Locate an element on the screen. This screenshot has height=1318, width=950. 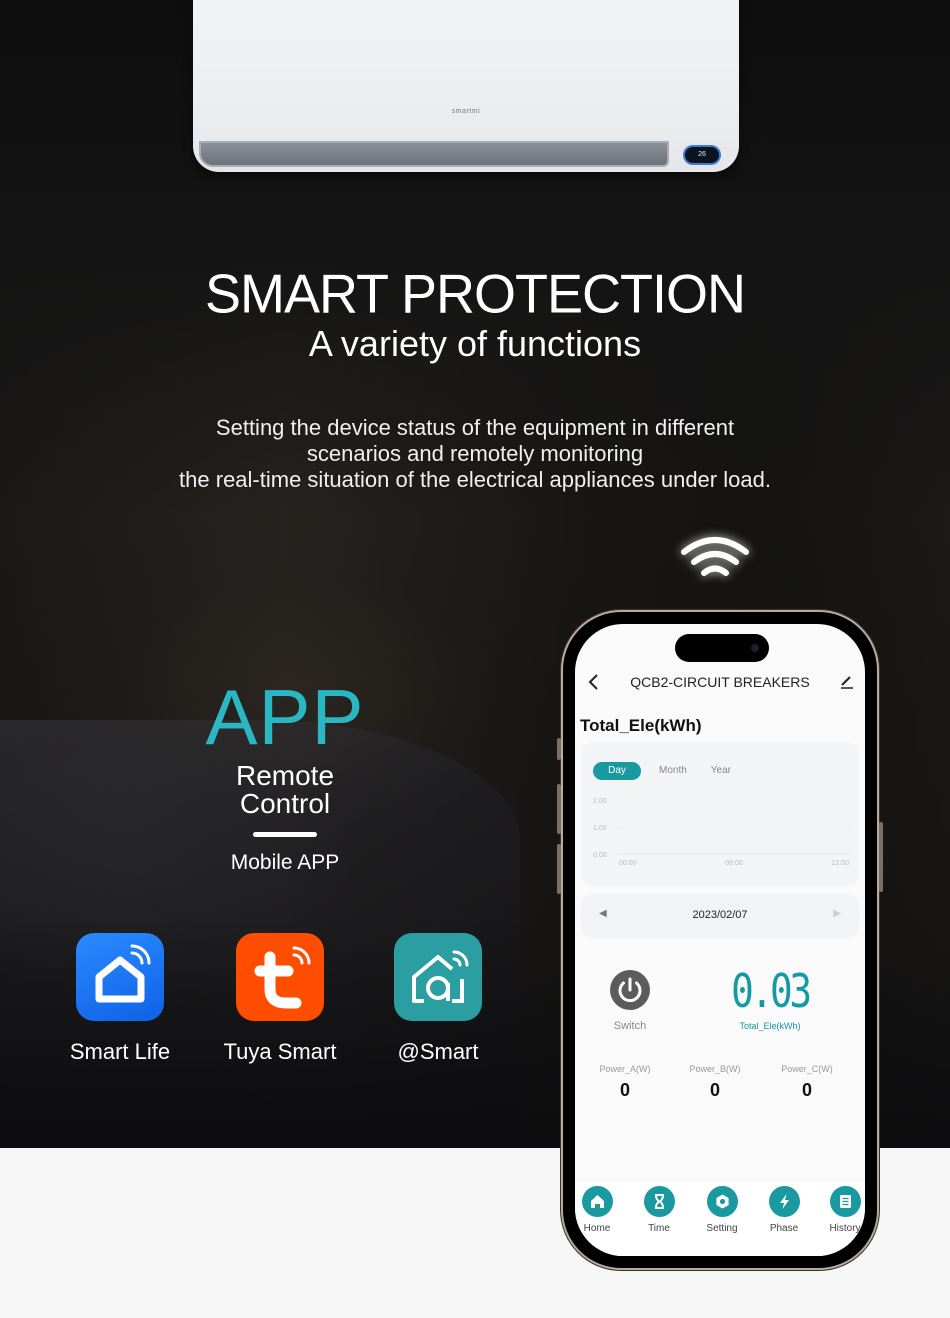
tabbar-label: Time is located at coordinates (659, 1228).